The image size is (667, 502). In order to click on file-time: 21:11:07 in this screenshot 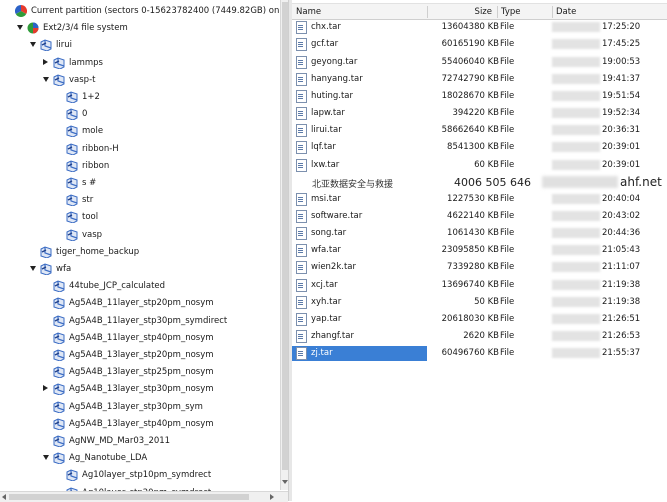, I will do `click(621, 267)`.